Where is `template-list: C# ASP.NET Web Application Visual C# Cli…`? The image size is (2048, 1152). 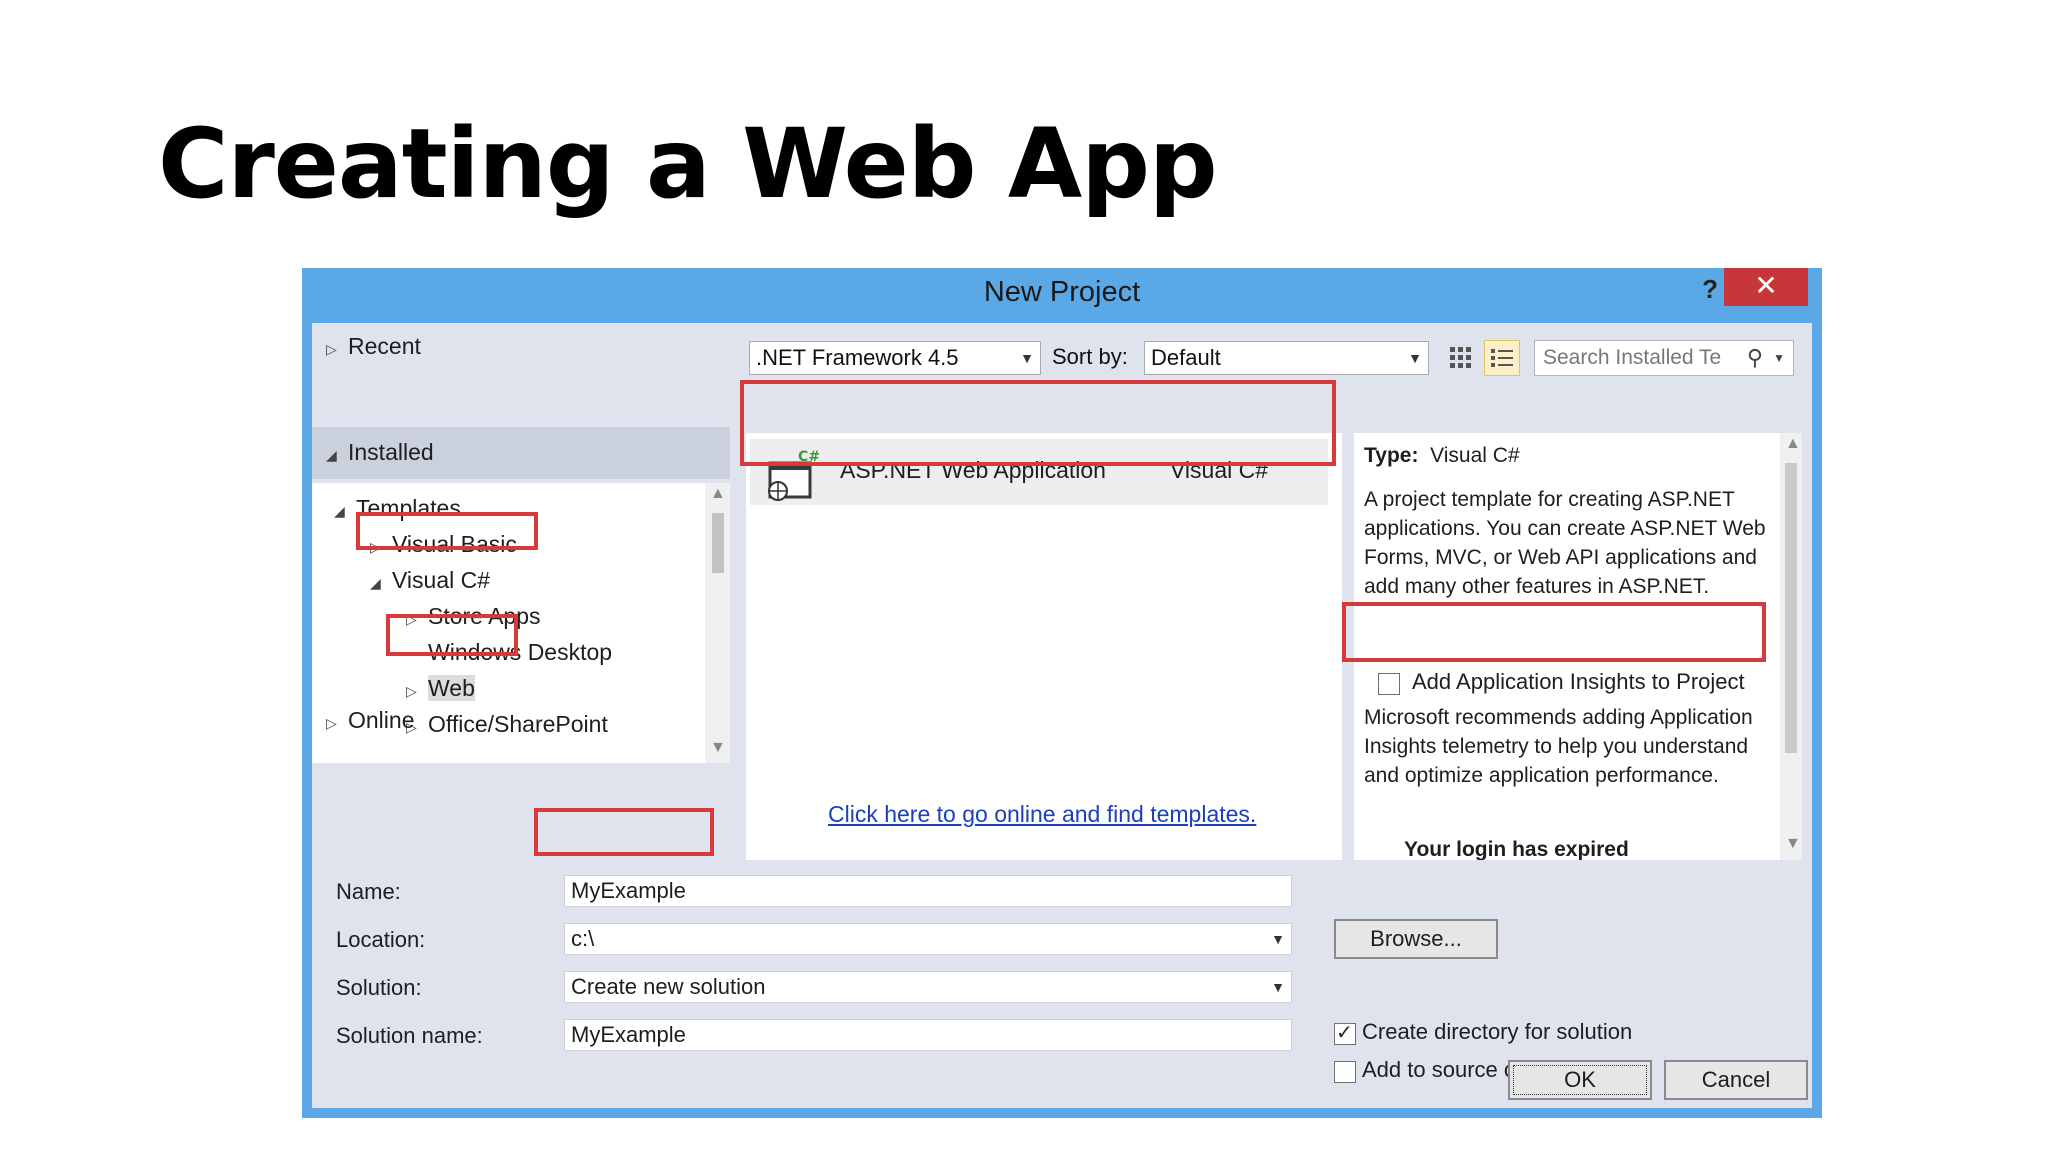 template-list: C# ASP.NET Web Application Visual C# Cli… is located at coordinates (1044, 646).